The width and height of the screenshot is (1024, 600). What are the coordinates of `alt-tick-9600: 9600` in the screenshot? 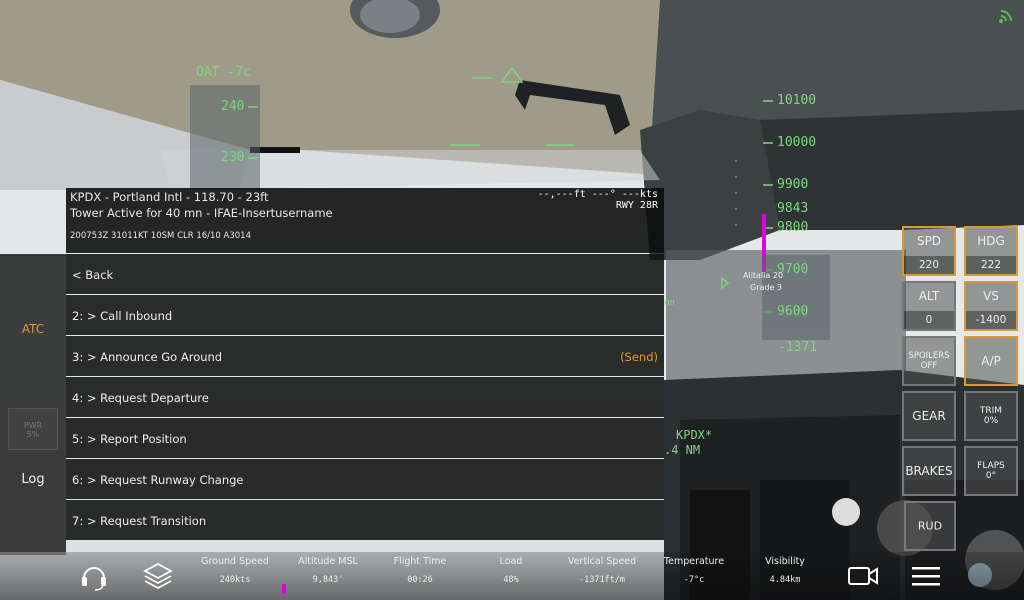 It's located at (793, 311).